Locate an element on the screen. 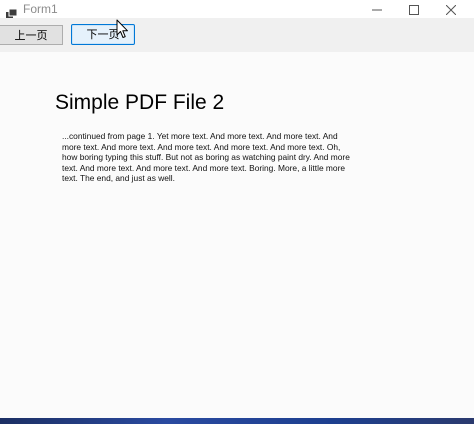 The image size is (474, 424). taskbar-strip is located at coordinates (237, 421).